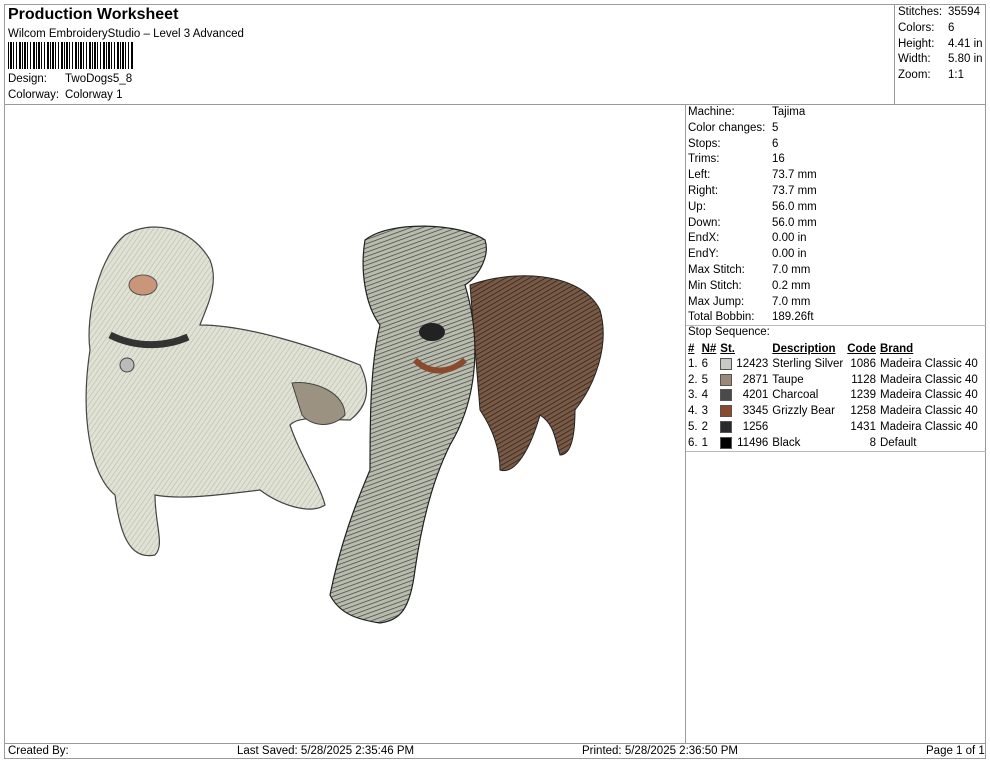 The height and width of the screenshot is (762, 990). Describe the element at coordinates (808, 363) in the screenshot. I see `row-description: Sterling Silver` at that location.